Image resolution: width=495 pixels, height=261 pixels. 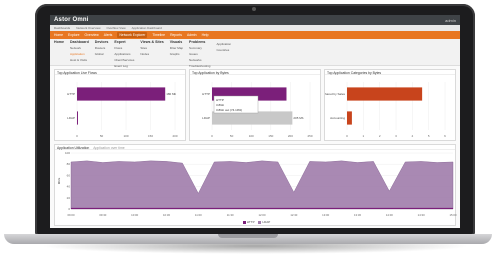 What do you see at coordinates (220, 105) in the screenshot?
I see `tooltip-line: 3.8Gb` at bounding box center [220, 105].